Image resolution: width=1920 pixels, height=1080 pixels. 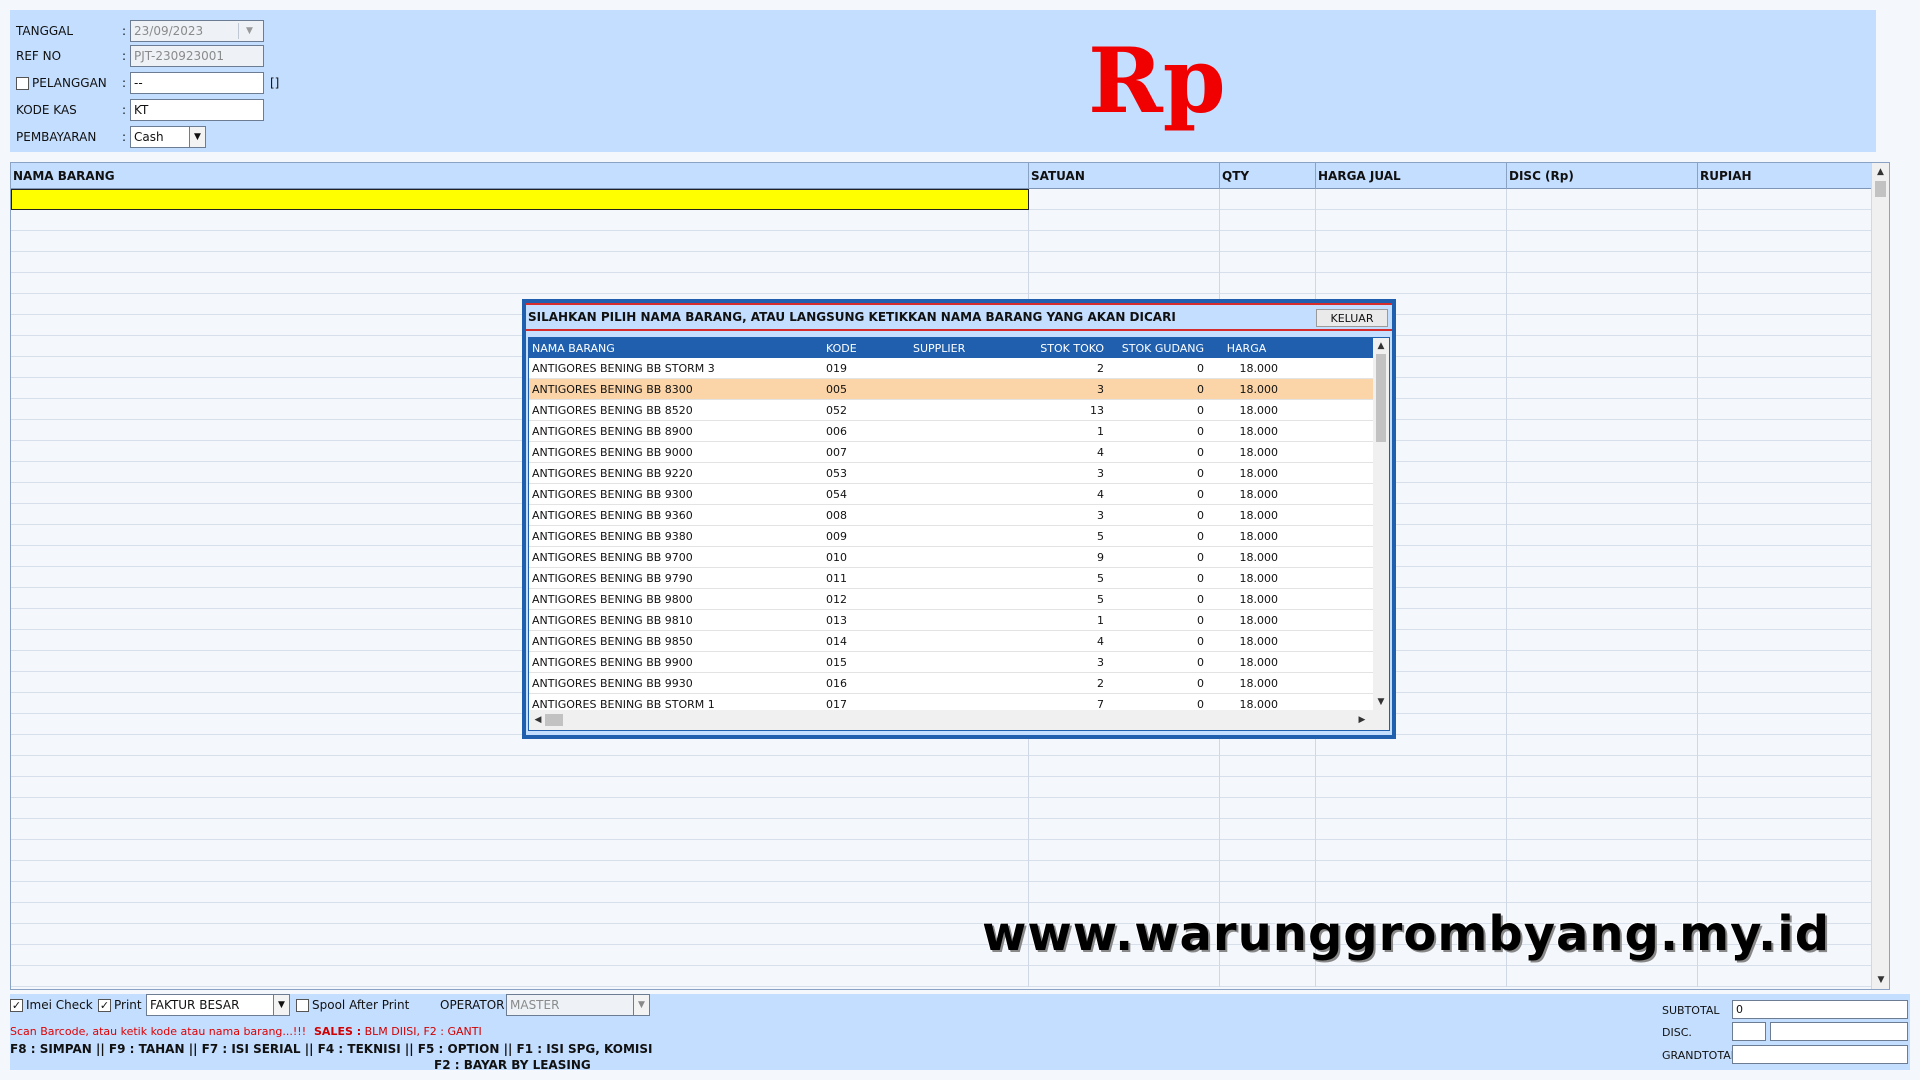 What do you see at coordinates (1352, 318) in the screenshot?
I see `keluar-button: KELUAR` at bounding box center [1352, 318].